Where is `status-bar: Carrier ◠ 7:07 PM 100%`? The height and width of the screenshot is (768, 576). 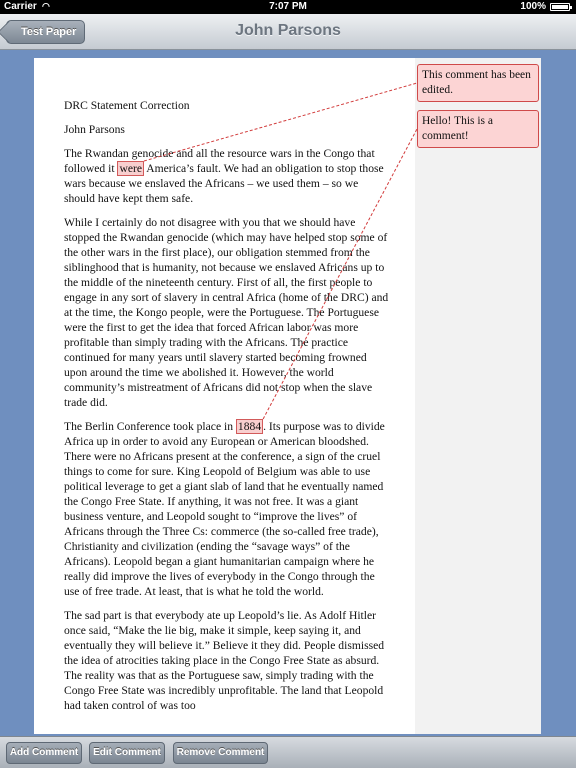 status-bar: Carrier ◠ 7:07 PM 100% is located at coordinates (288, 7).